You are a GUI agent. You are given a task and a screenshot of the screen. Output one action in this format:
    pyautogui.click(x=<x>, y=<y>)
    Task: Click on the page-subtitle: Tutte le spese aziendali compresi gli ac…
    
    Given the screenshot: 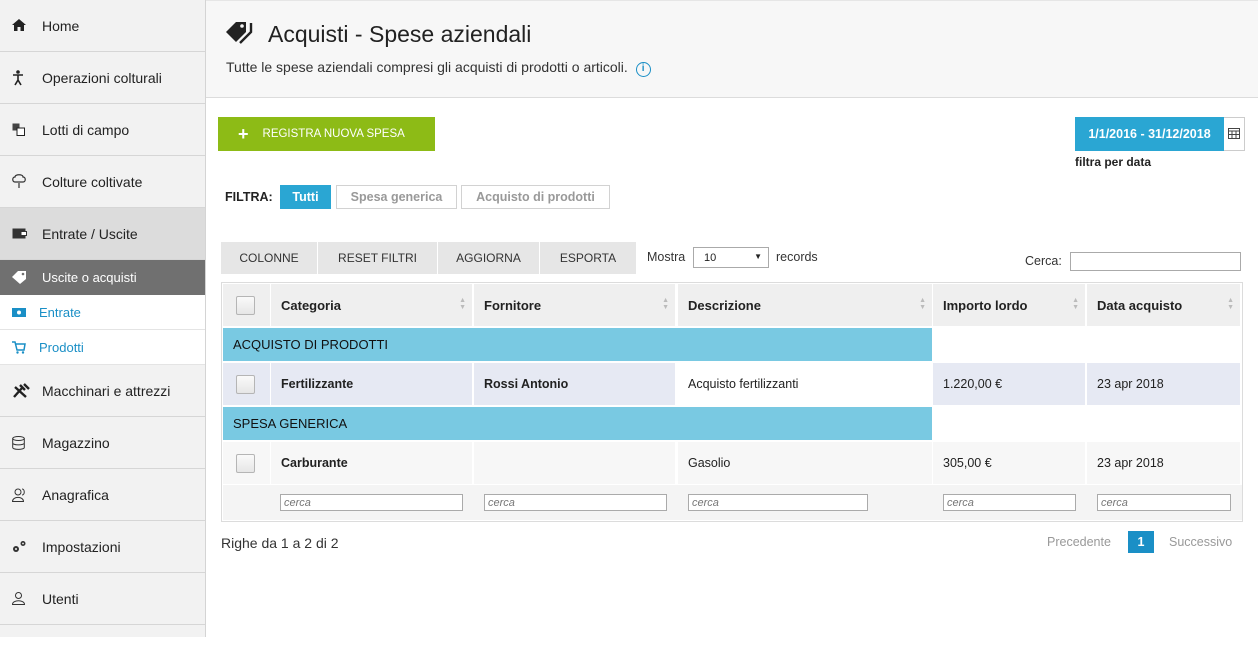 What is the action you would take?
    pyautogui.click(x=438, y=68)
    